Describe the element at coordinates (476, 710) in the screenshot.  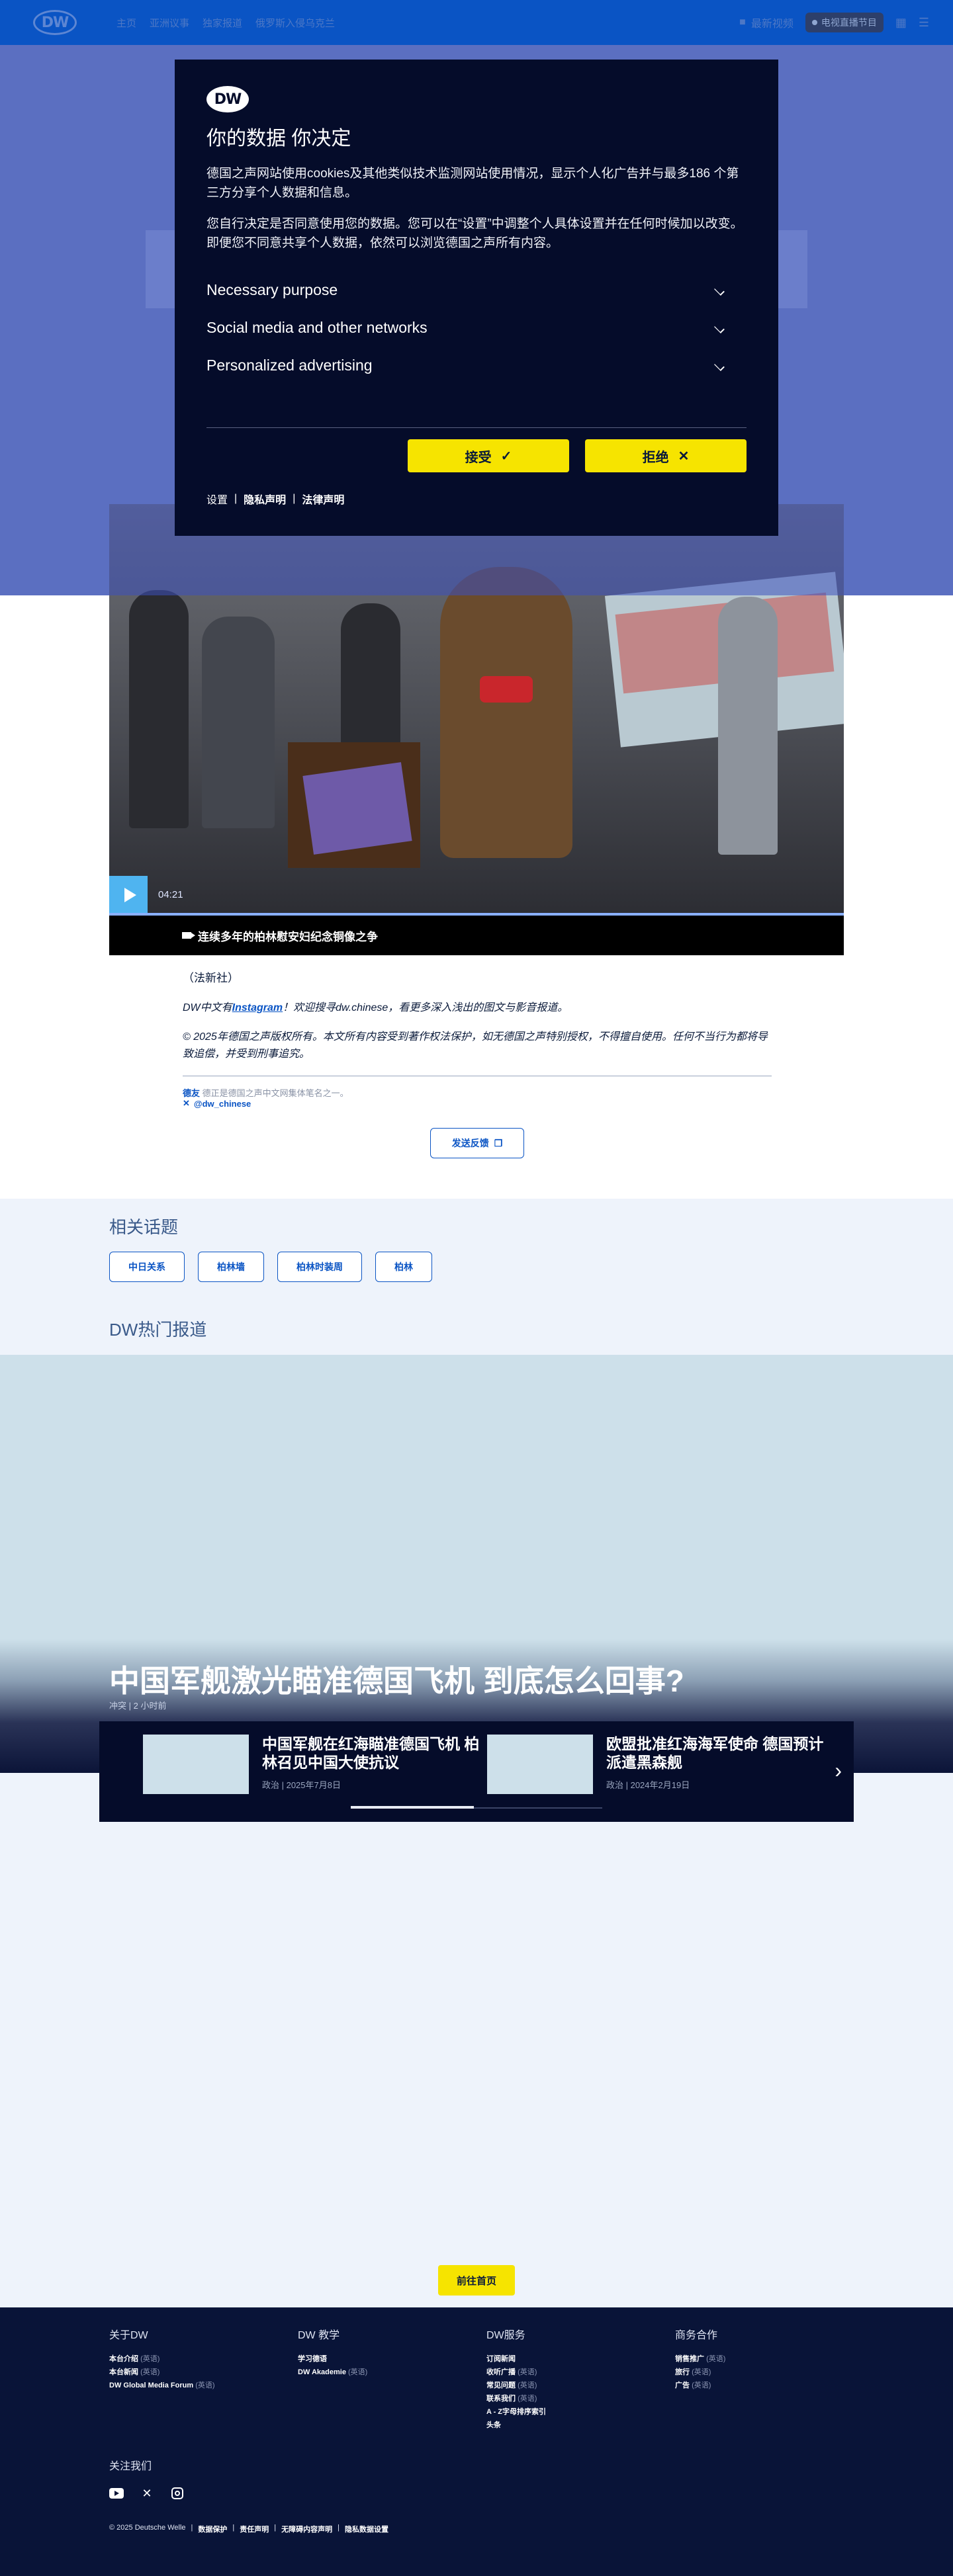
I see `video-player: 04:21` at that location.